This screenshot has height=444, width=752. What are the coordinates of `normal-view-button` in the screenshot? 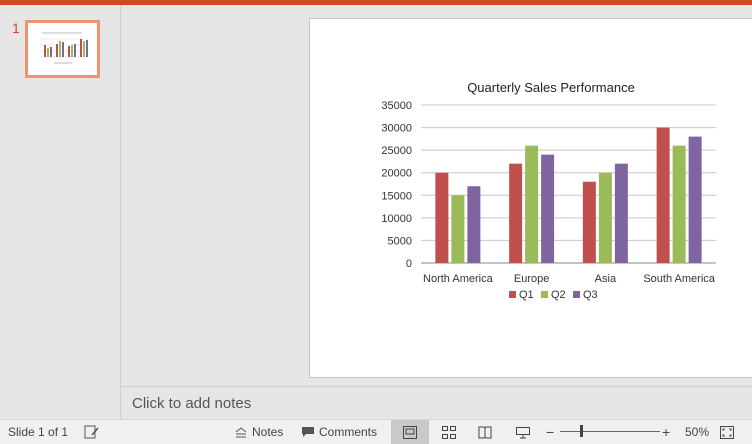 It's located at (410, 432).